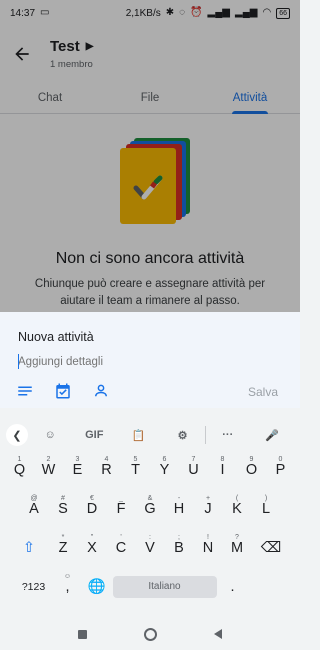  What do you see at coordinates (17, 435) in the screenshot?
I see `chevron-left-icon: ❮` at bounding box center [17, 435].